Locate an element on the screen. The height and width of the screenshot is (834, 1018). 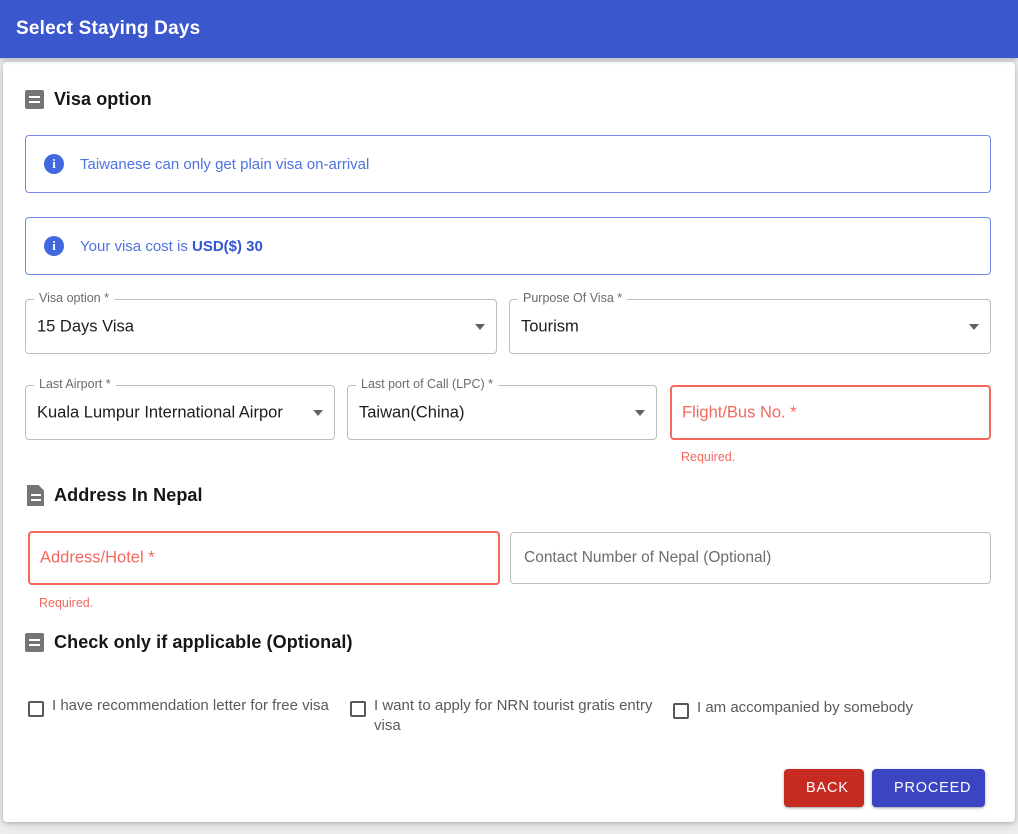
last-airport-value: Kuala Lumpur International Airpor is located at coordinates (160, 412).